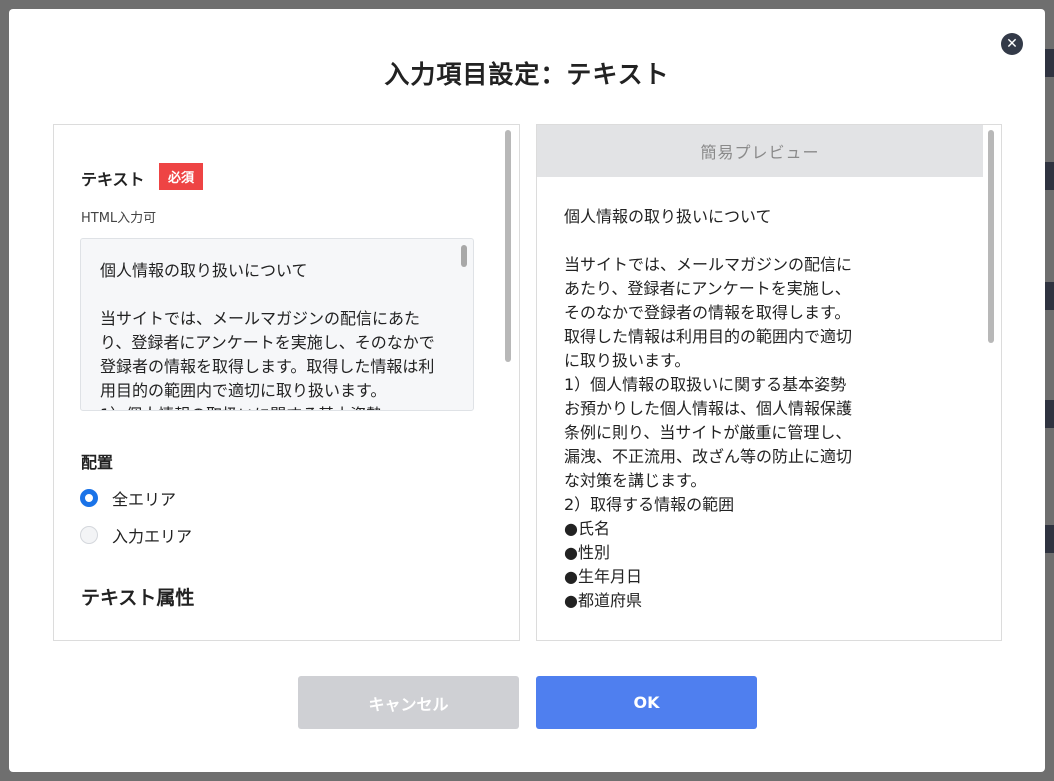 This screenshot has width=1054, height=781. What do you see at coordinates (991, 236) in the screenshot?
I see `preview-panel-scrollbar` at bounding box center [991, 236].